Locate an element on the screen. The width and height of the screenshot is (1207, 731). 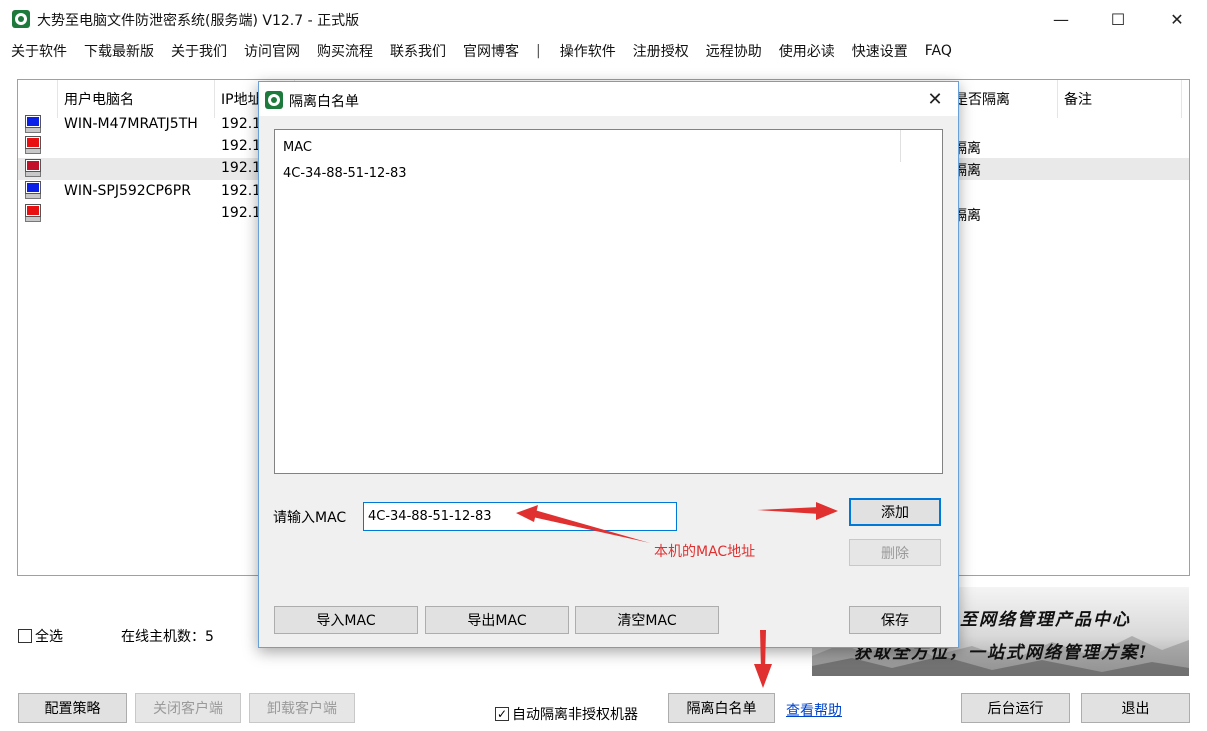
arrow-to-whitelist-head is located at coordinates (763, 676).